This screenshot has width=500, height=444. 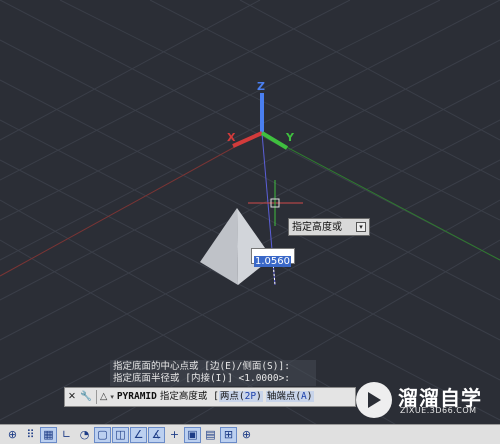 What do you see at coordinates (120, 434) in the screenshot?
I see `object-snap-tracking-icon: ◫` at bounding box center [120, 434].